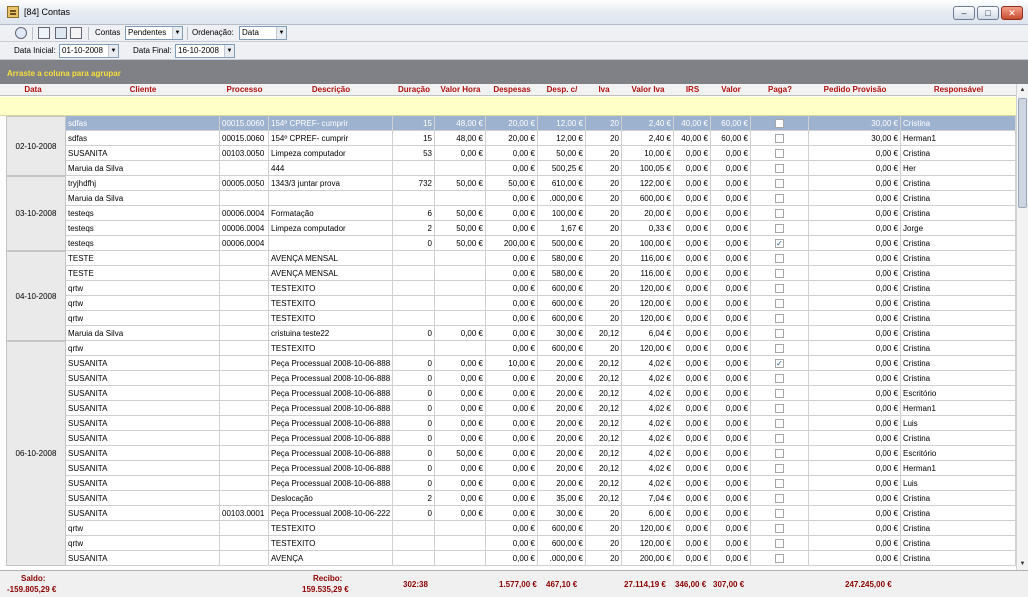  Describe the element at coordinates (648, 90) in the screenshot. I see `column-header: Valor Iva` at that location.